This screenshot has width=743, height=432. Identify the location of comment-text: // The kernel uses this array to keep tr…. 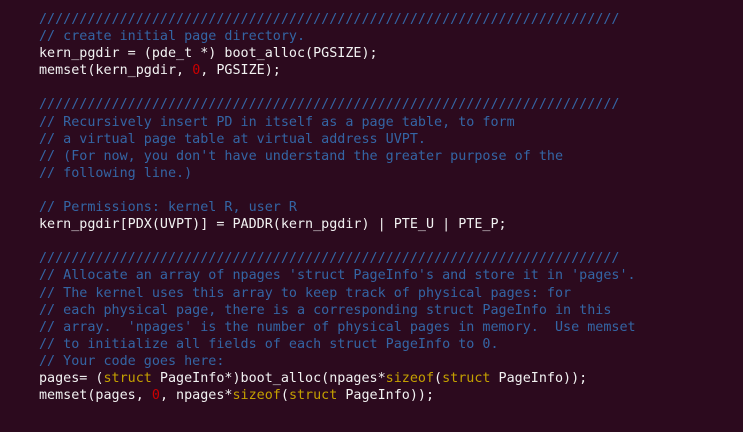
(305, 293).